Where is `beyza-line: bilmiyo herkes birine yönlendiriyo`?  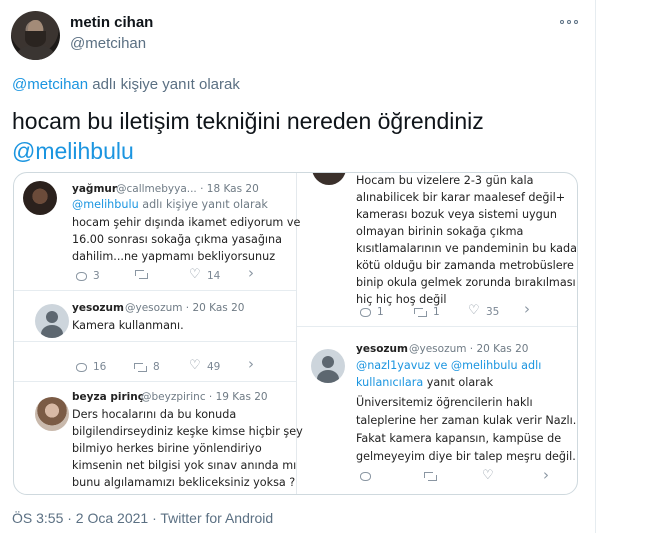
beyza-line: bilmiyo herkes birine yönlendiriyo is located at coordinates (167, 448).